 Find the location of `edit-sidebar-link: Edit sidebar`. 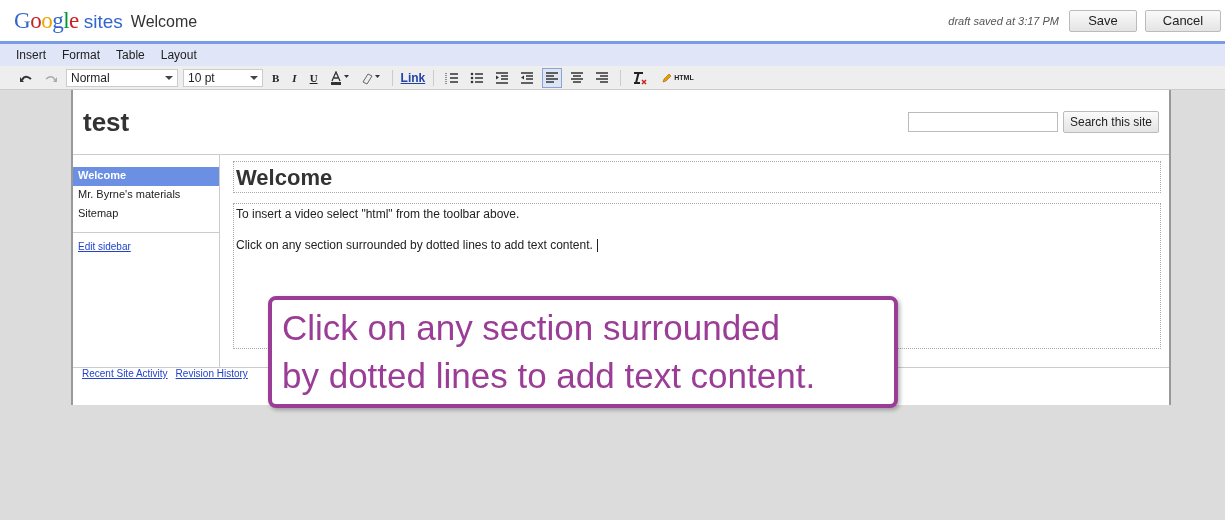

edit-sidebar-link: Edit sidebar is located at coordinates (104, 246).